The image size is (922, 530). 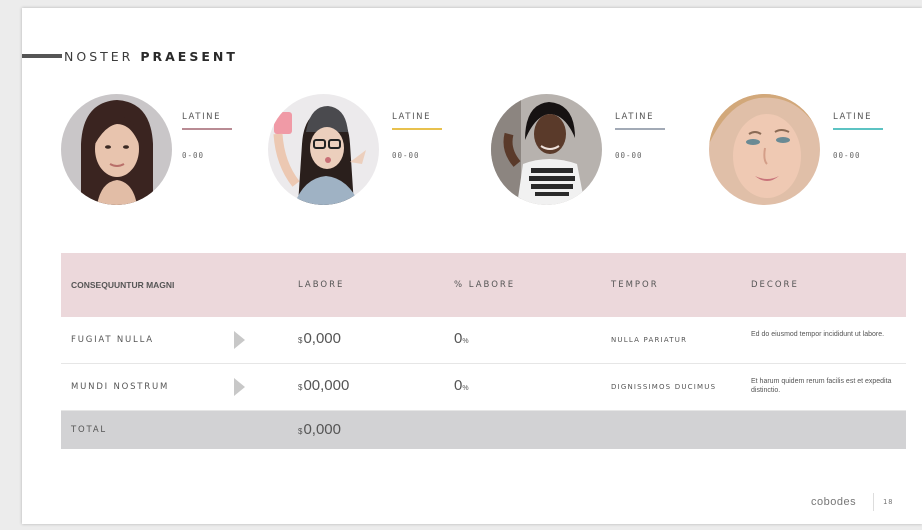 What do you see at coordinates (873, 502) in the screenshot?
I see `footer-divider` at bounding box center [873, 502].